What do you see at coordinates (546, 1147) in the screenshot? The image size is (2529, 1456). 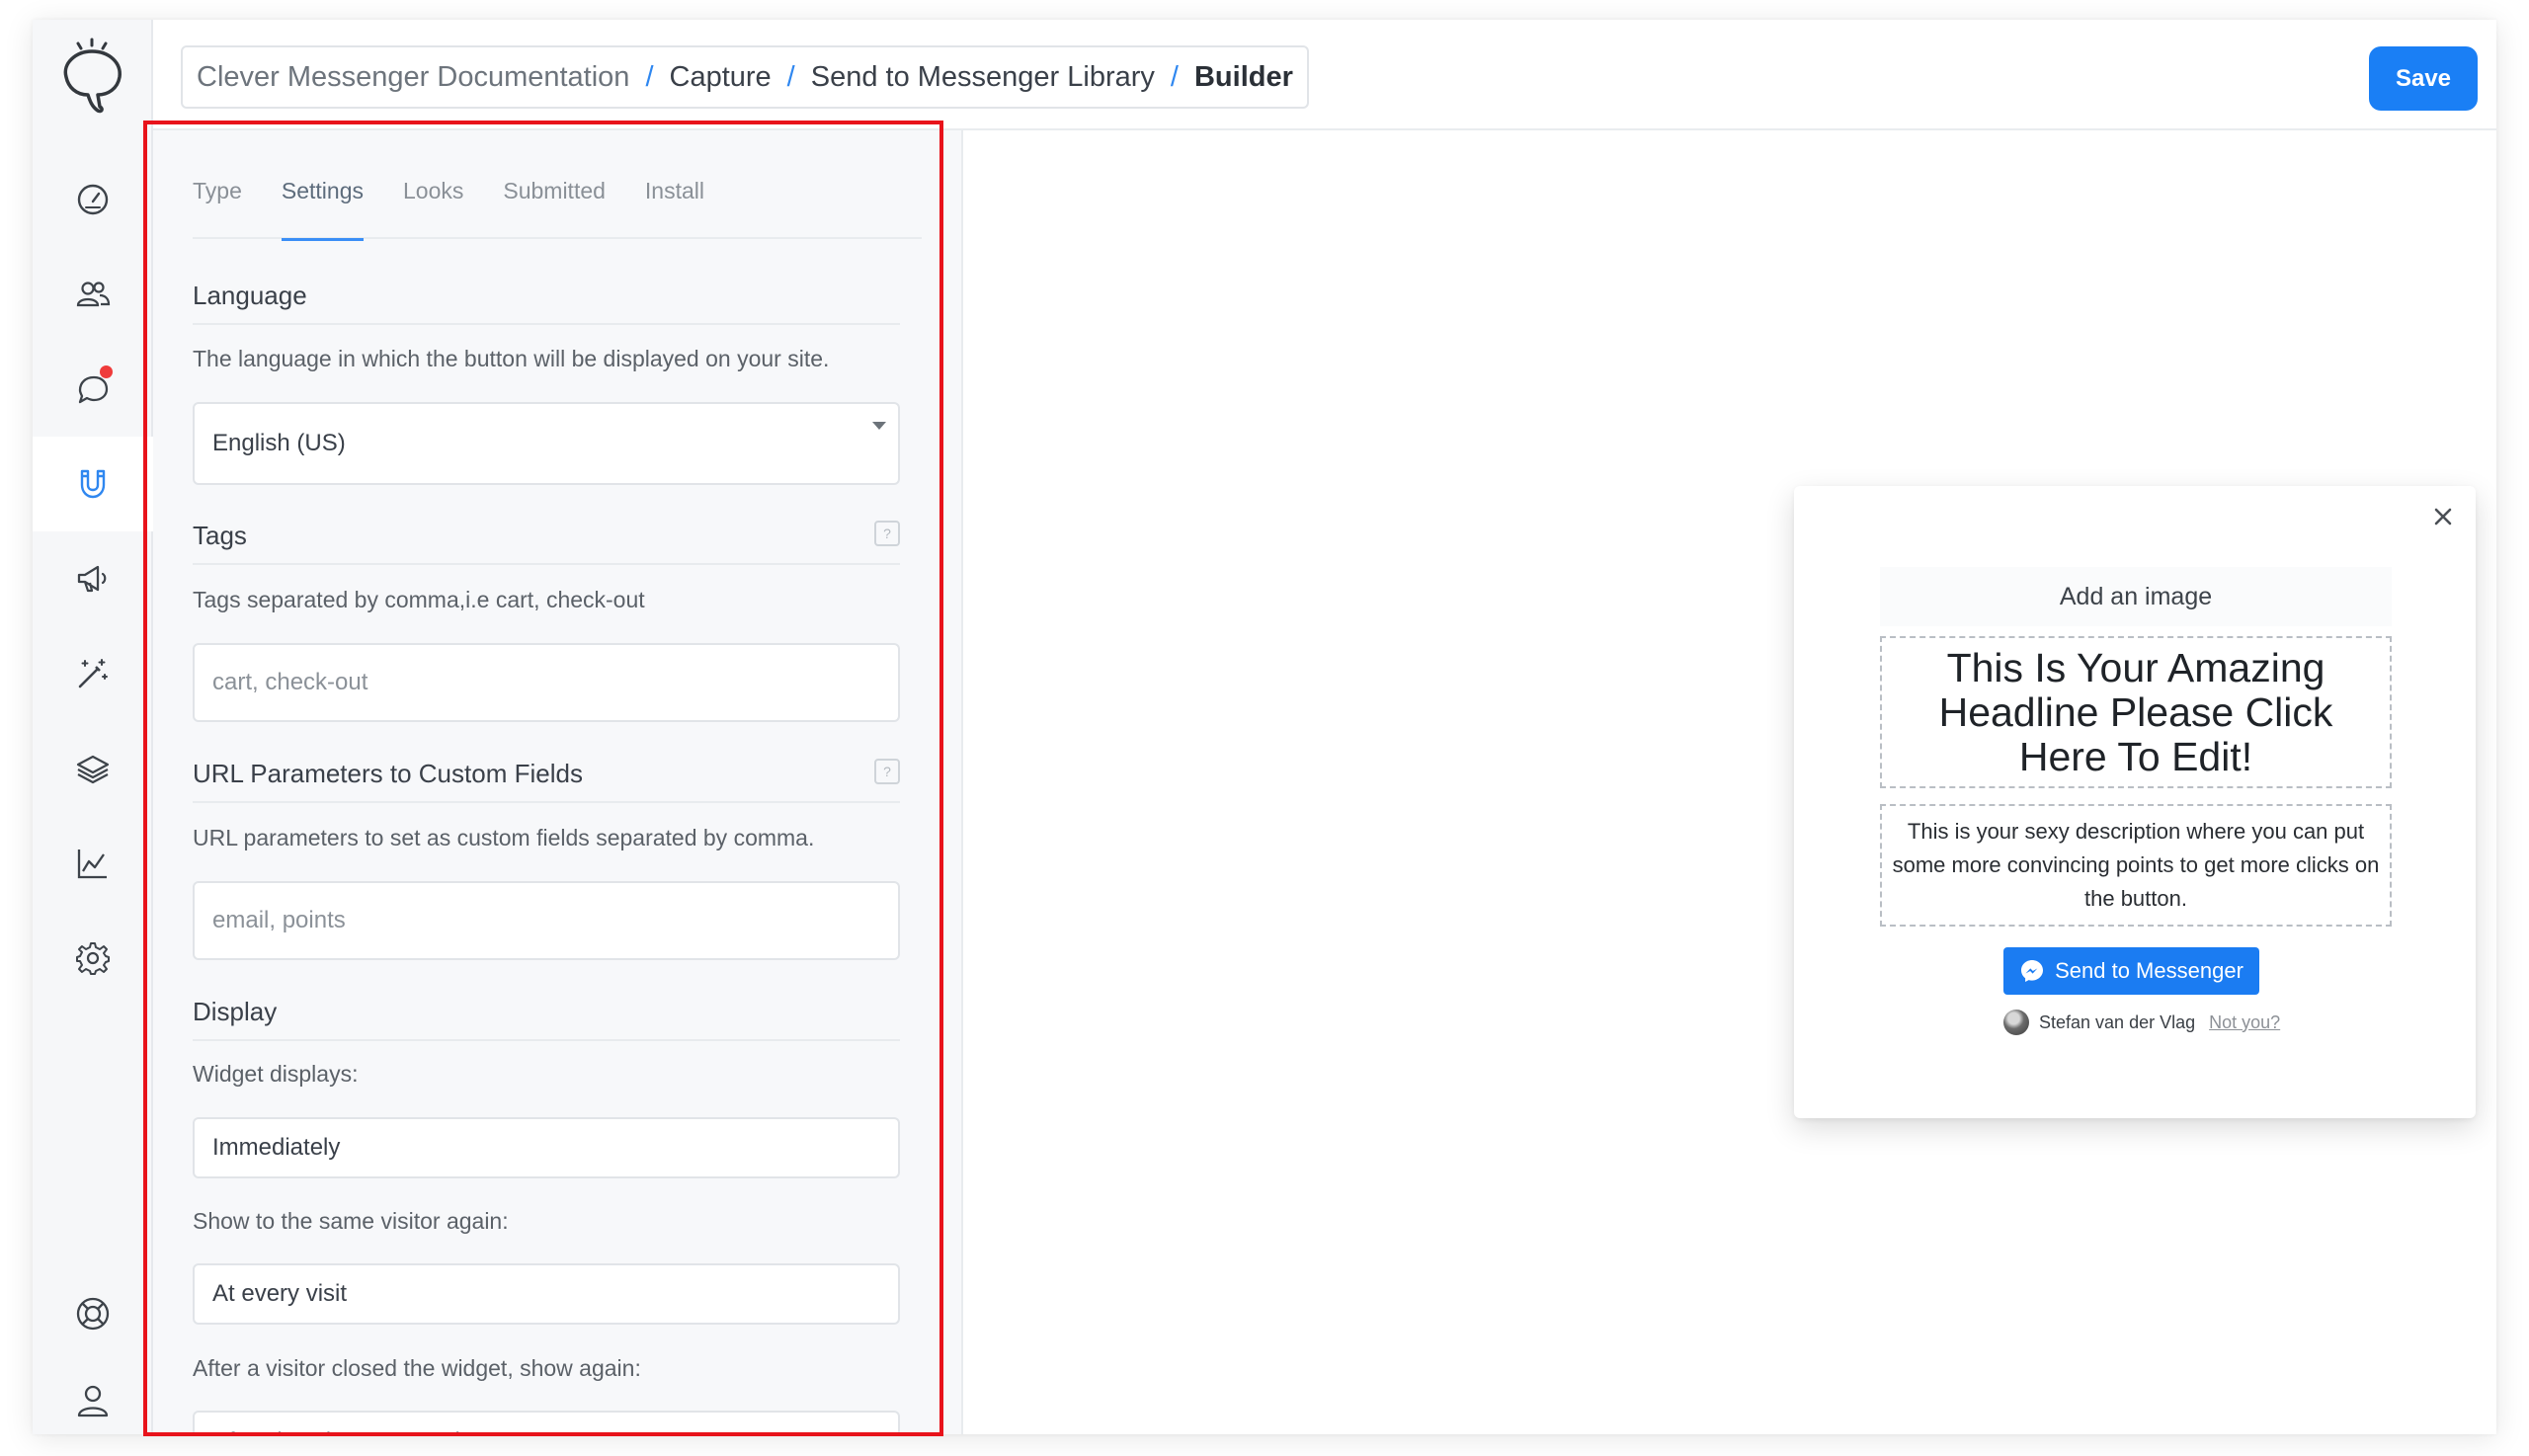 I see `widget-displays-select: Immediately` at bounding box center [546, 1147].